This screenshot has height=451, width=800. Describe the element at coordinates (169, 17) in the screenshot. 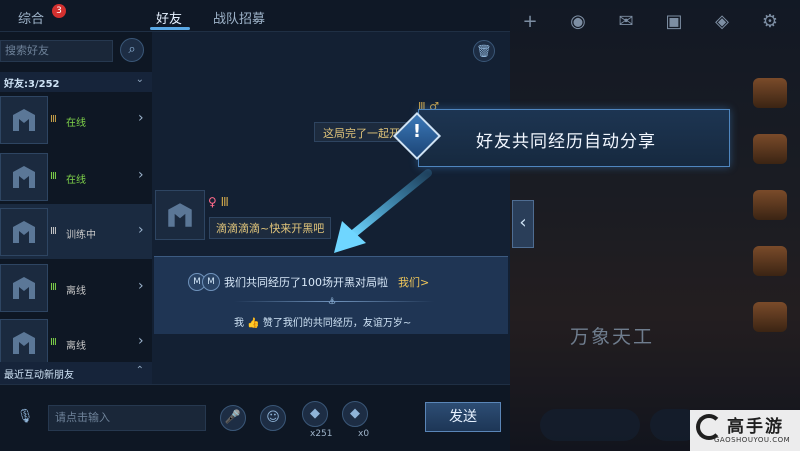

I see `tab-friends: 好友` at that location.